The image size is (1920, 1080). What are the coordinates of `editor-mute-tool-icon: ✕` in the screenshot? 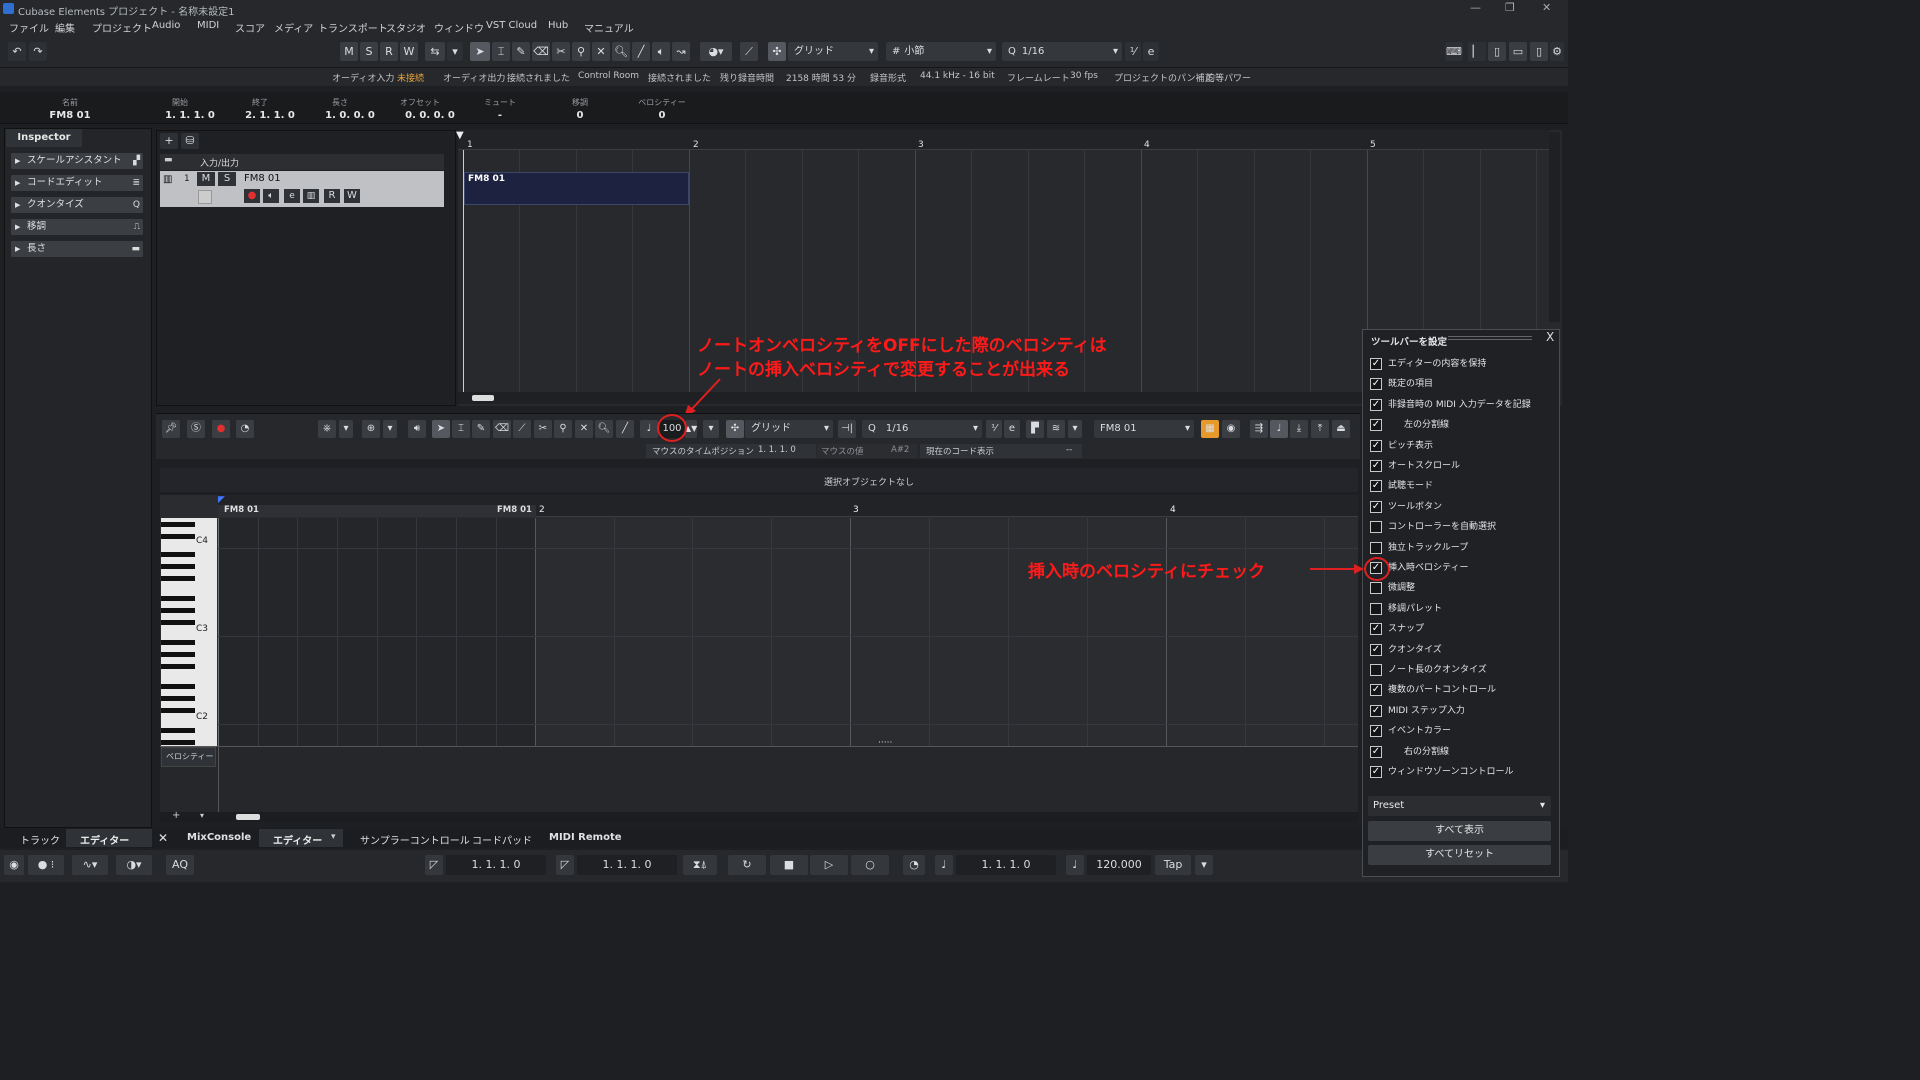 It's located at (584, 429).